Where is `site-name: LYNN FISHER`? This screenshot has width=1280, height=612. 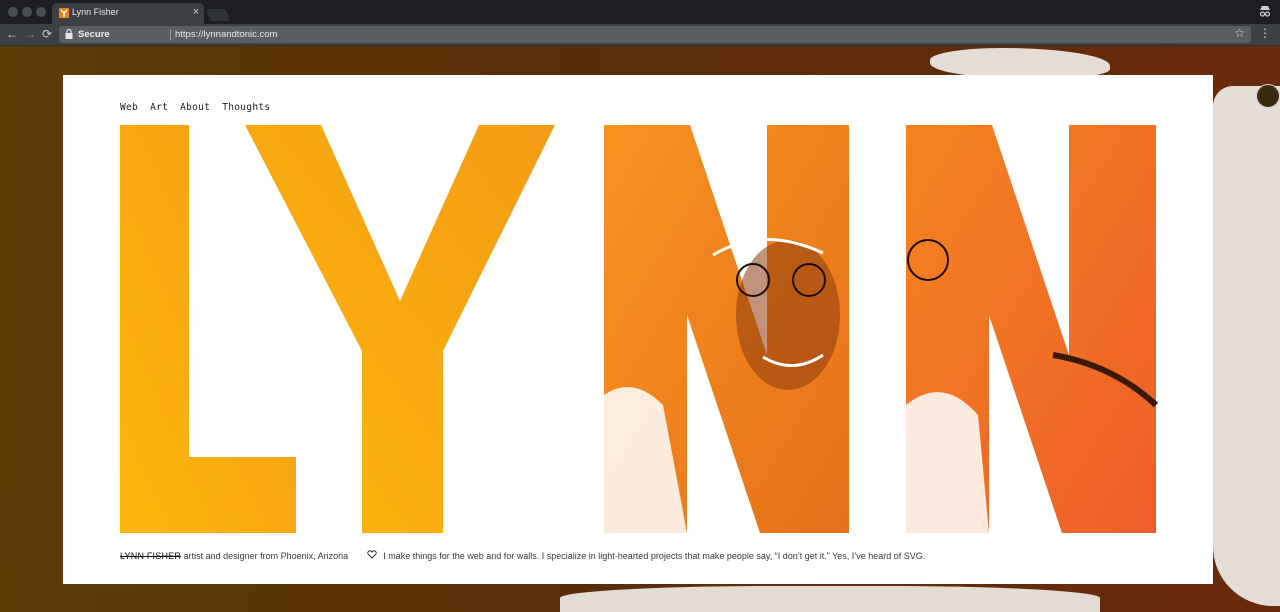 site-name: LYNN FISHER is located at coordinates (151, 556).